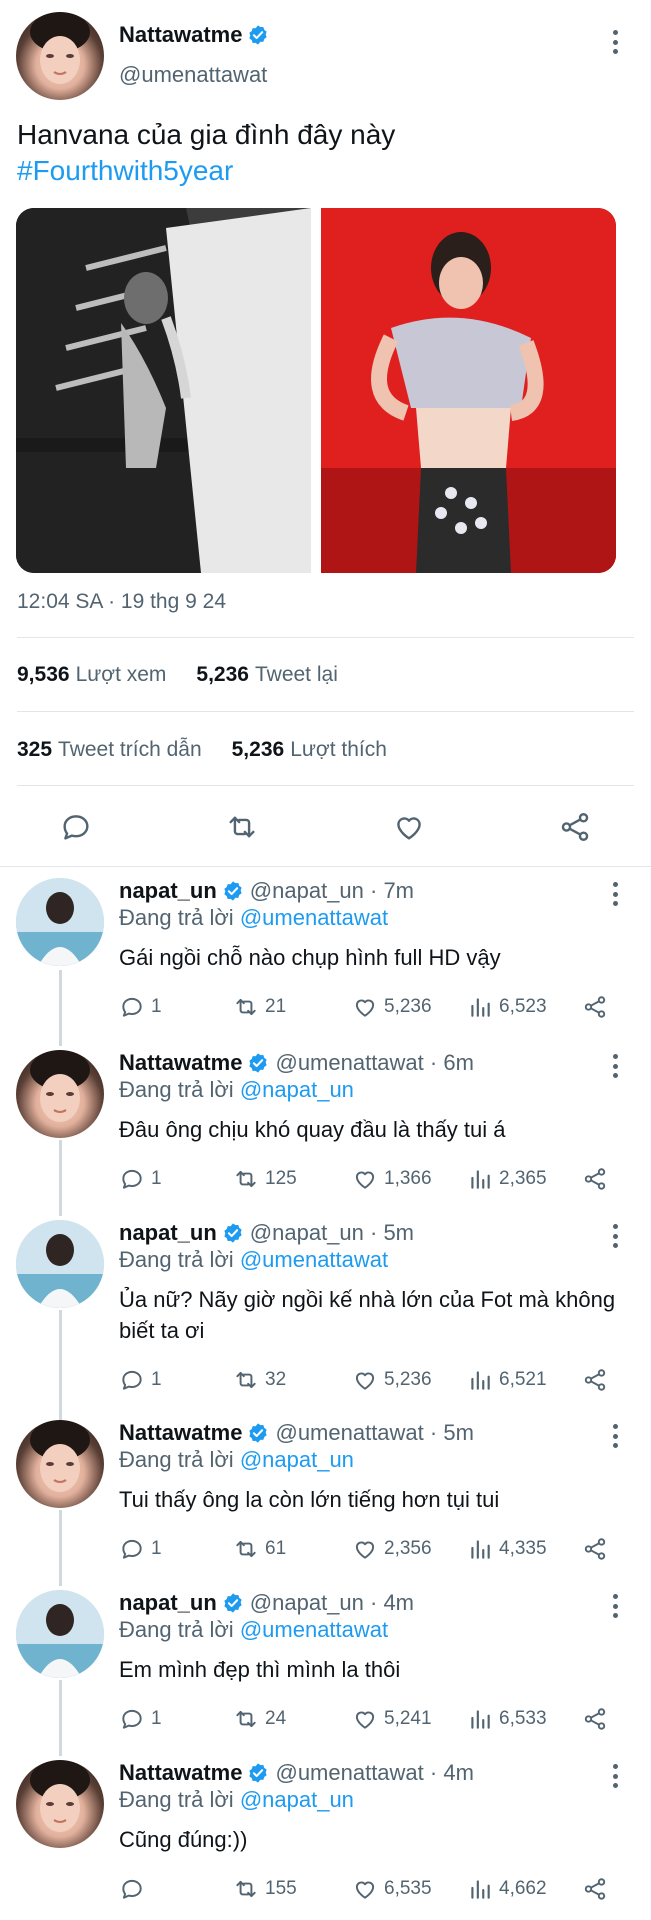  I want to click on author-name: Nattawatme, so click(180, 35).